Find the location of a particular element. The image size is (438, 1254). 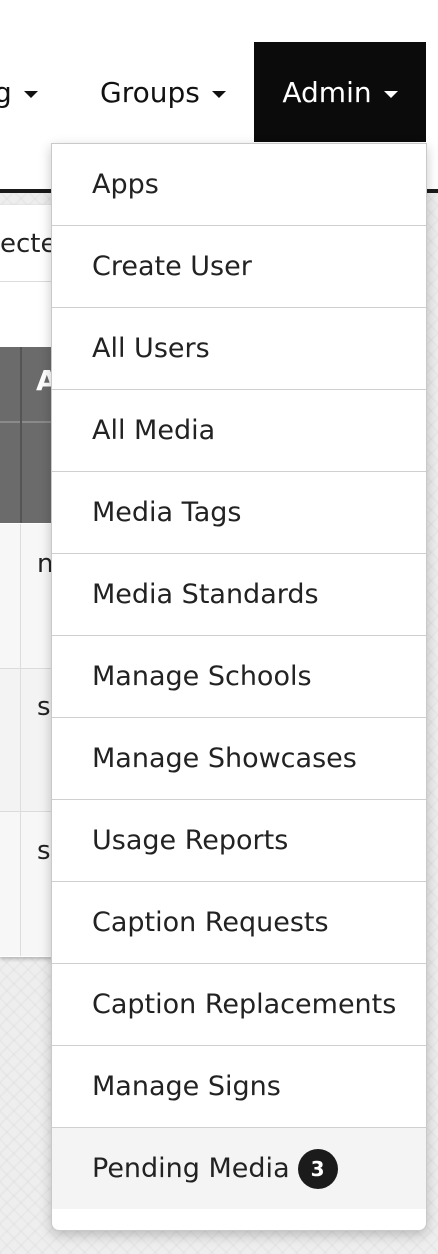

nav-item-groups-label: Groups is located at coordinates (150, 92).